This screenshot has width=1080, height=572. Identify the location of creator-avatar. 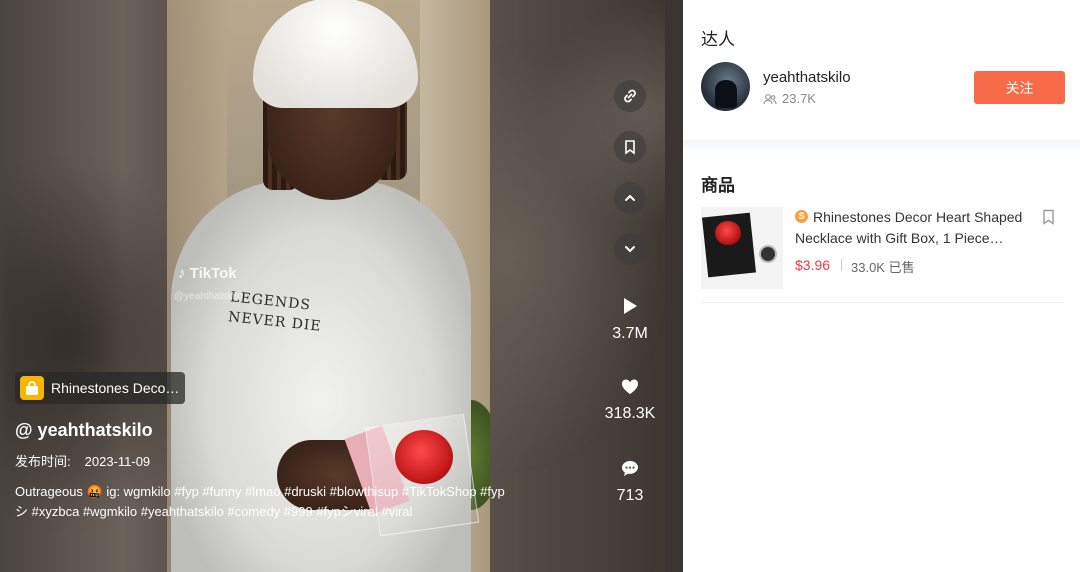
(725, 86).